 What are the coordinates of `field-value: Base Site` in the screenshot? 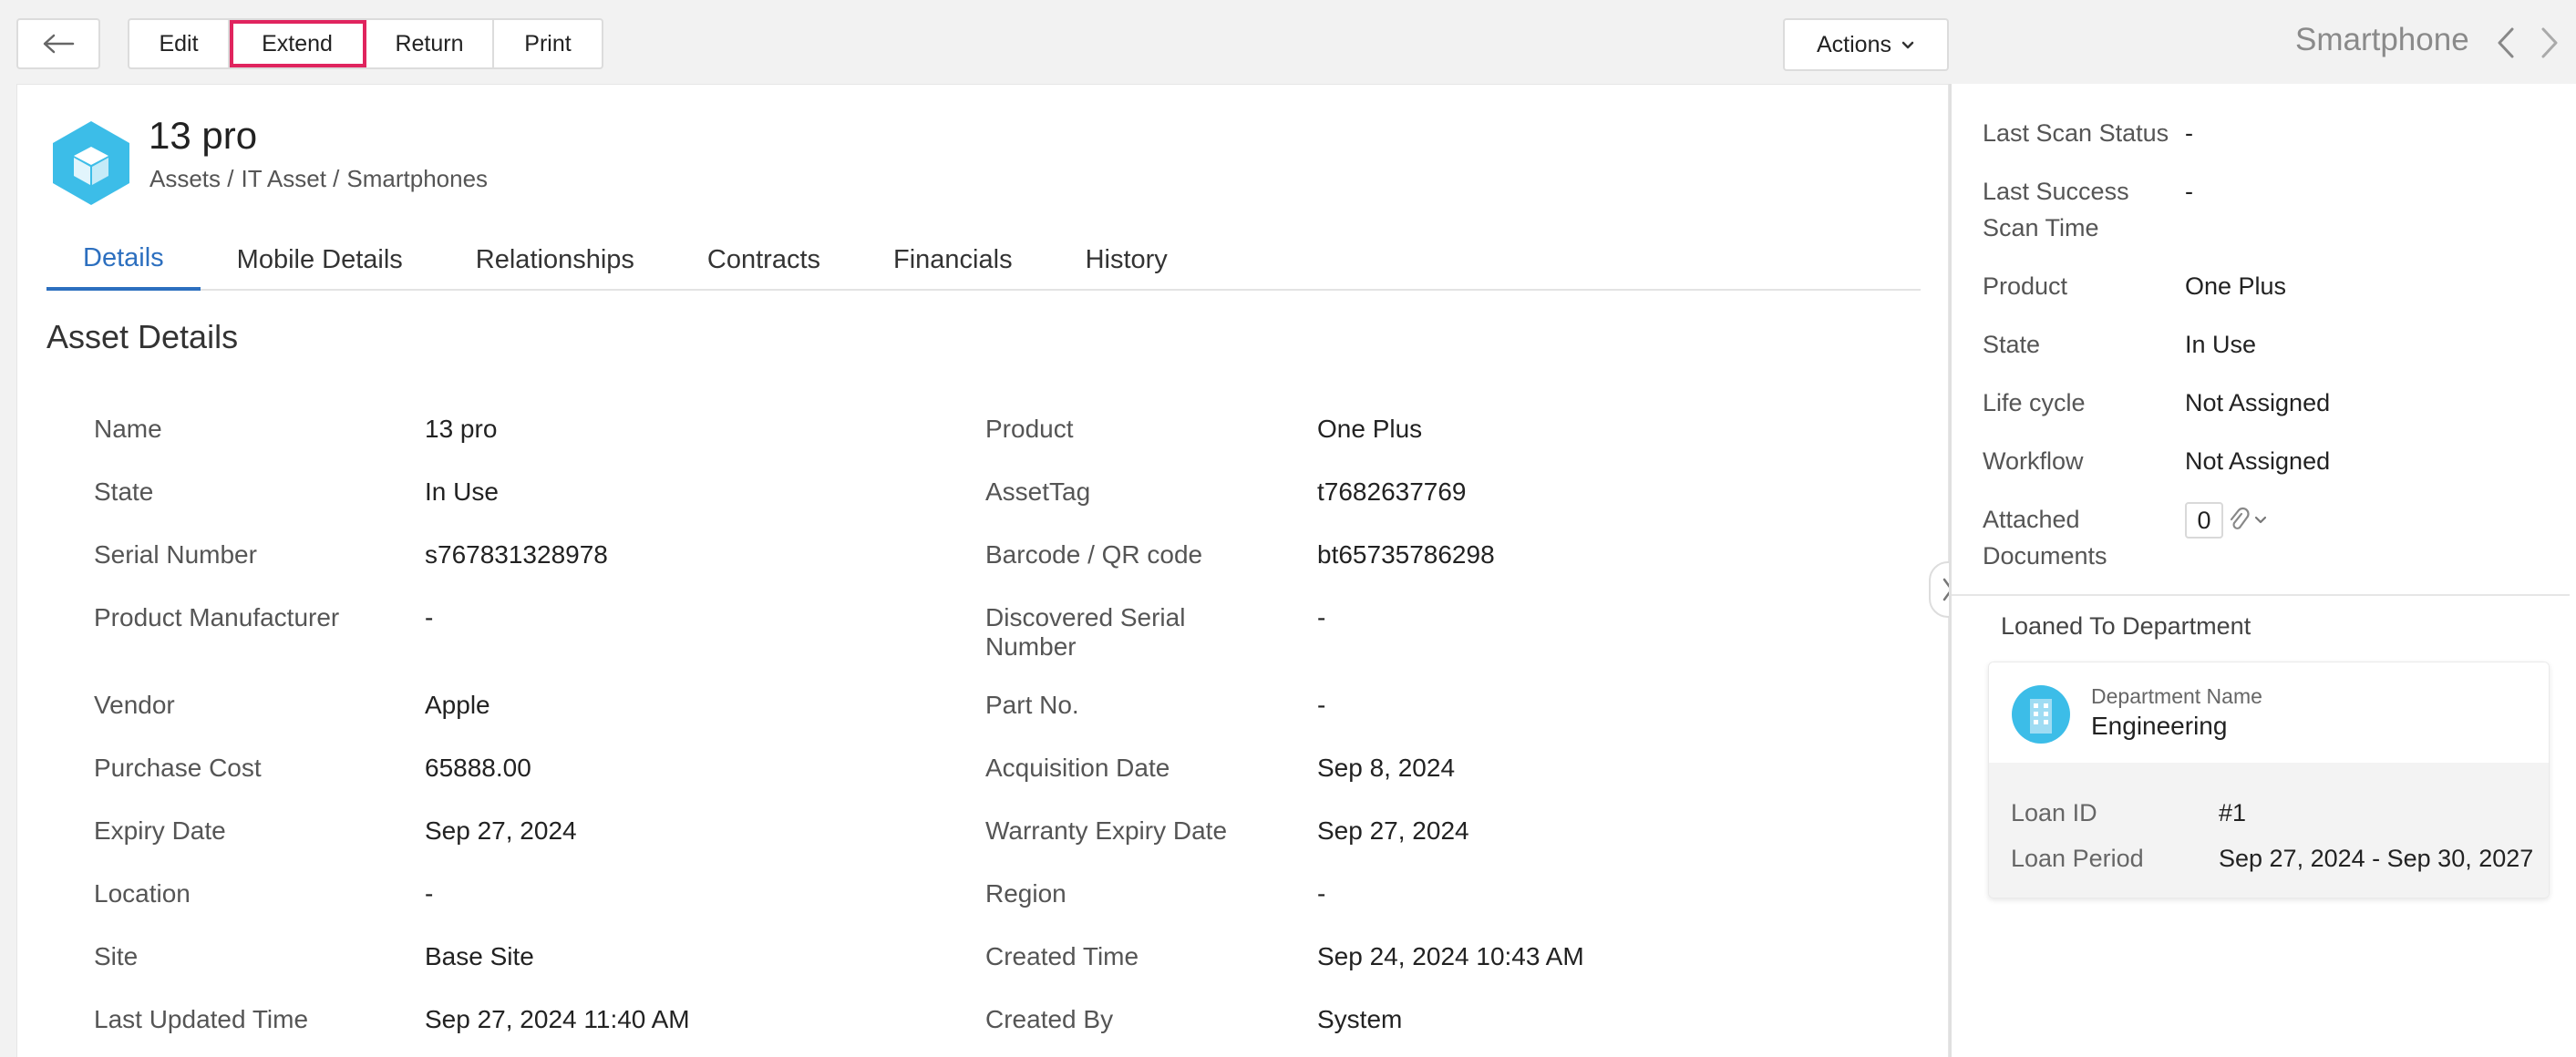 It's located at (479, 956).